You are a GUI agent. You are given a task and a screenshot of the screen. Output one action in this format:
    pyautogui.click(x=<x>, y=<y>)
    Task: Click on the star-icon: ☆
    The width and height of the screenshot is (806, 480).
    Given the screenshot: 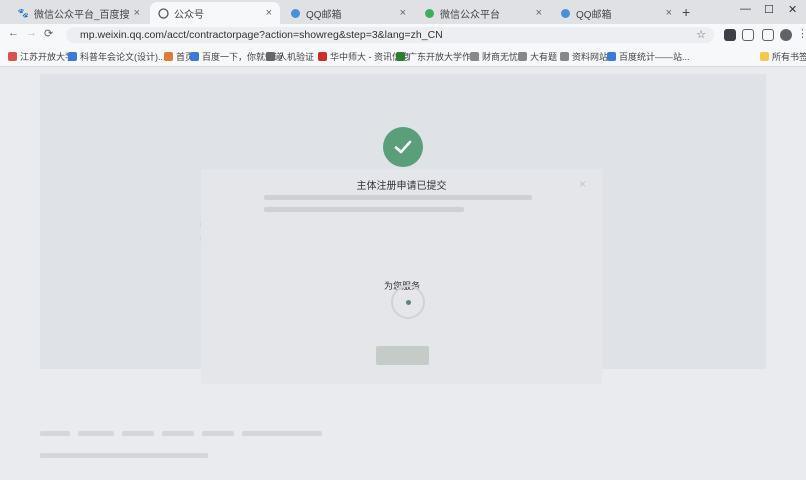 What is the action you would take?
    pyautogui.click(x=701, y=34)
    